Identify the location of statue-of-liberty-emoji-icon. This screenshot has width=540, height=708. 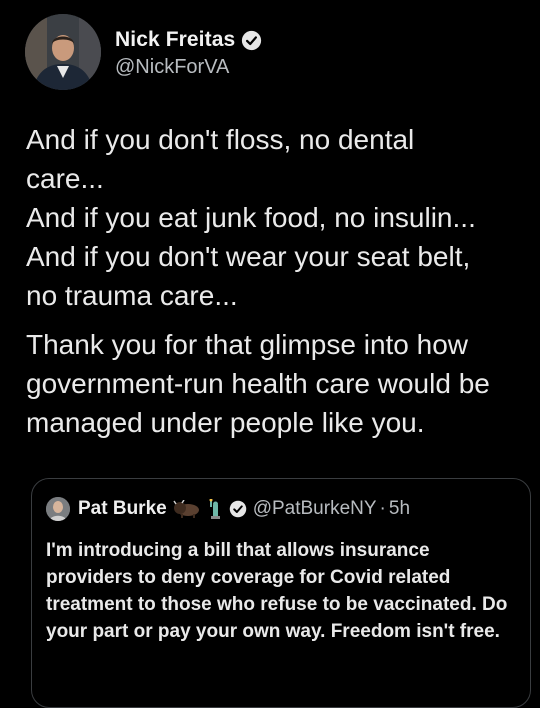
(214, 509).